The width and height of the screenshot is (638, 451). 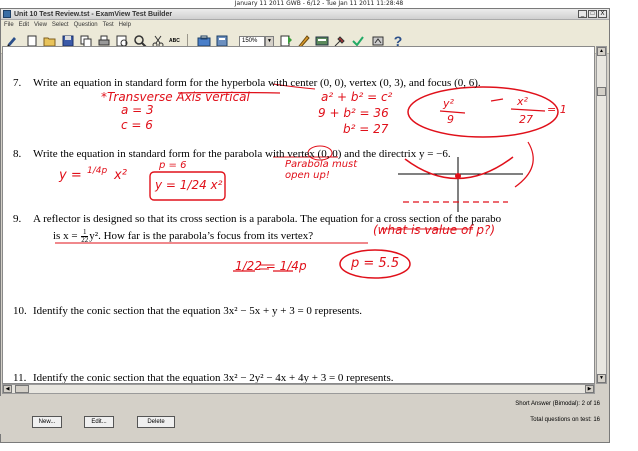 I want to click on hw-boxed-equation: y = 1/24 x², so click(x=189, y=185).